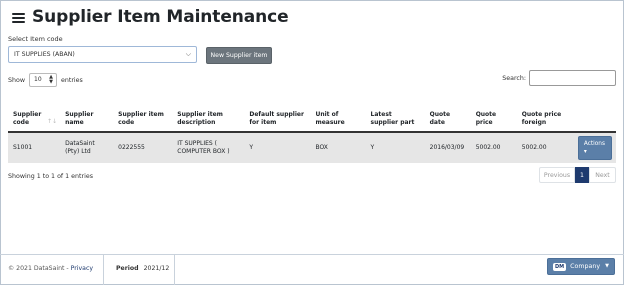 Image resolution: width=624 pixels, height=285 pixels. Describe the element at coordinates (203, 147) in the screenshot. I see `cell-description: IT SUPPLIES ( COMPUTER BOX )` at that location.